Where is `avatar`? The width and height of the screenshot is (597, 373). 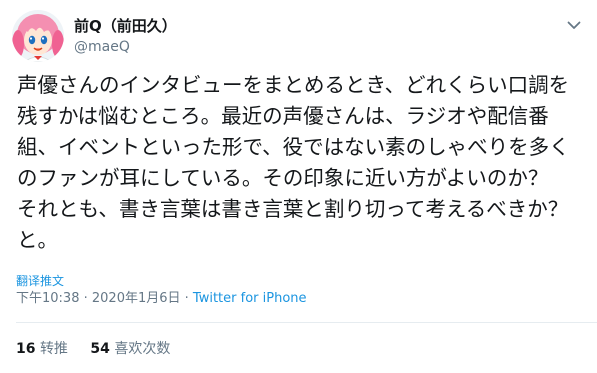
avatar is located at coordinates (38, 36).